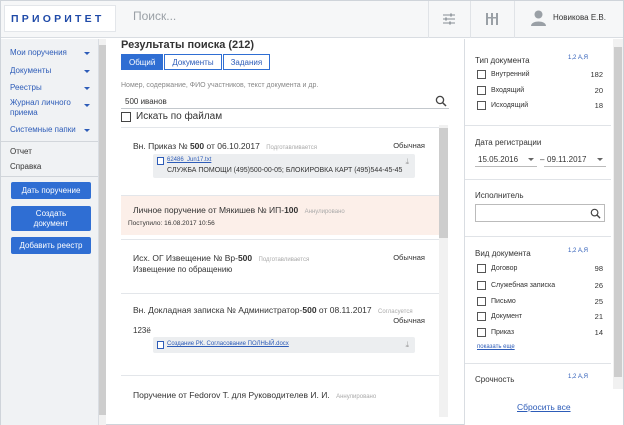 This screenshot has width=624, height=425. What do you see at coordinates (40, 103) in the screenshot?
I see `sidebar-item-personal-reception-line1: Журнал личного` at bounding box center [40, 103].